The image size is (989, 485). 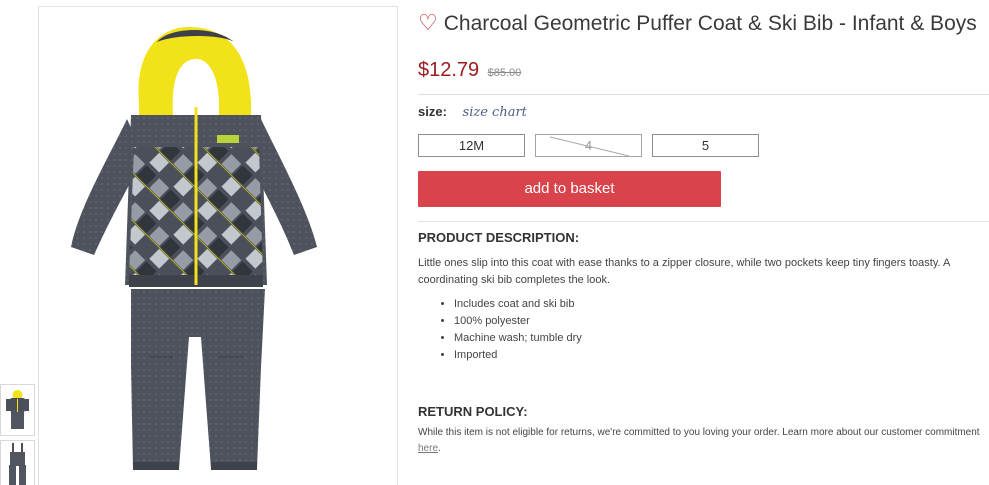 What do you see at coordinates (473, 411) in the screenshot?
I see `return-policy-heading: RETURN POLICY:` at bounding box center [473, 411].